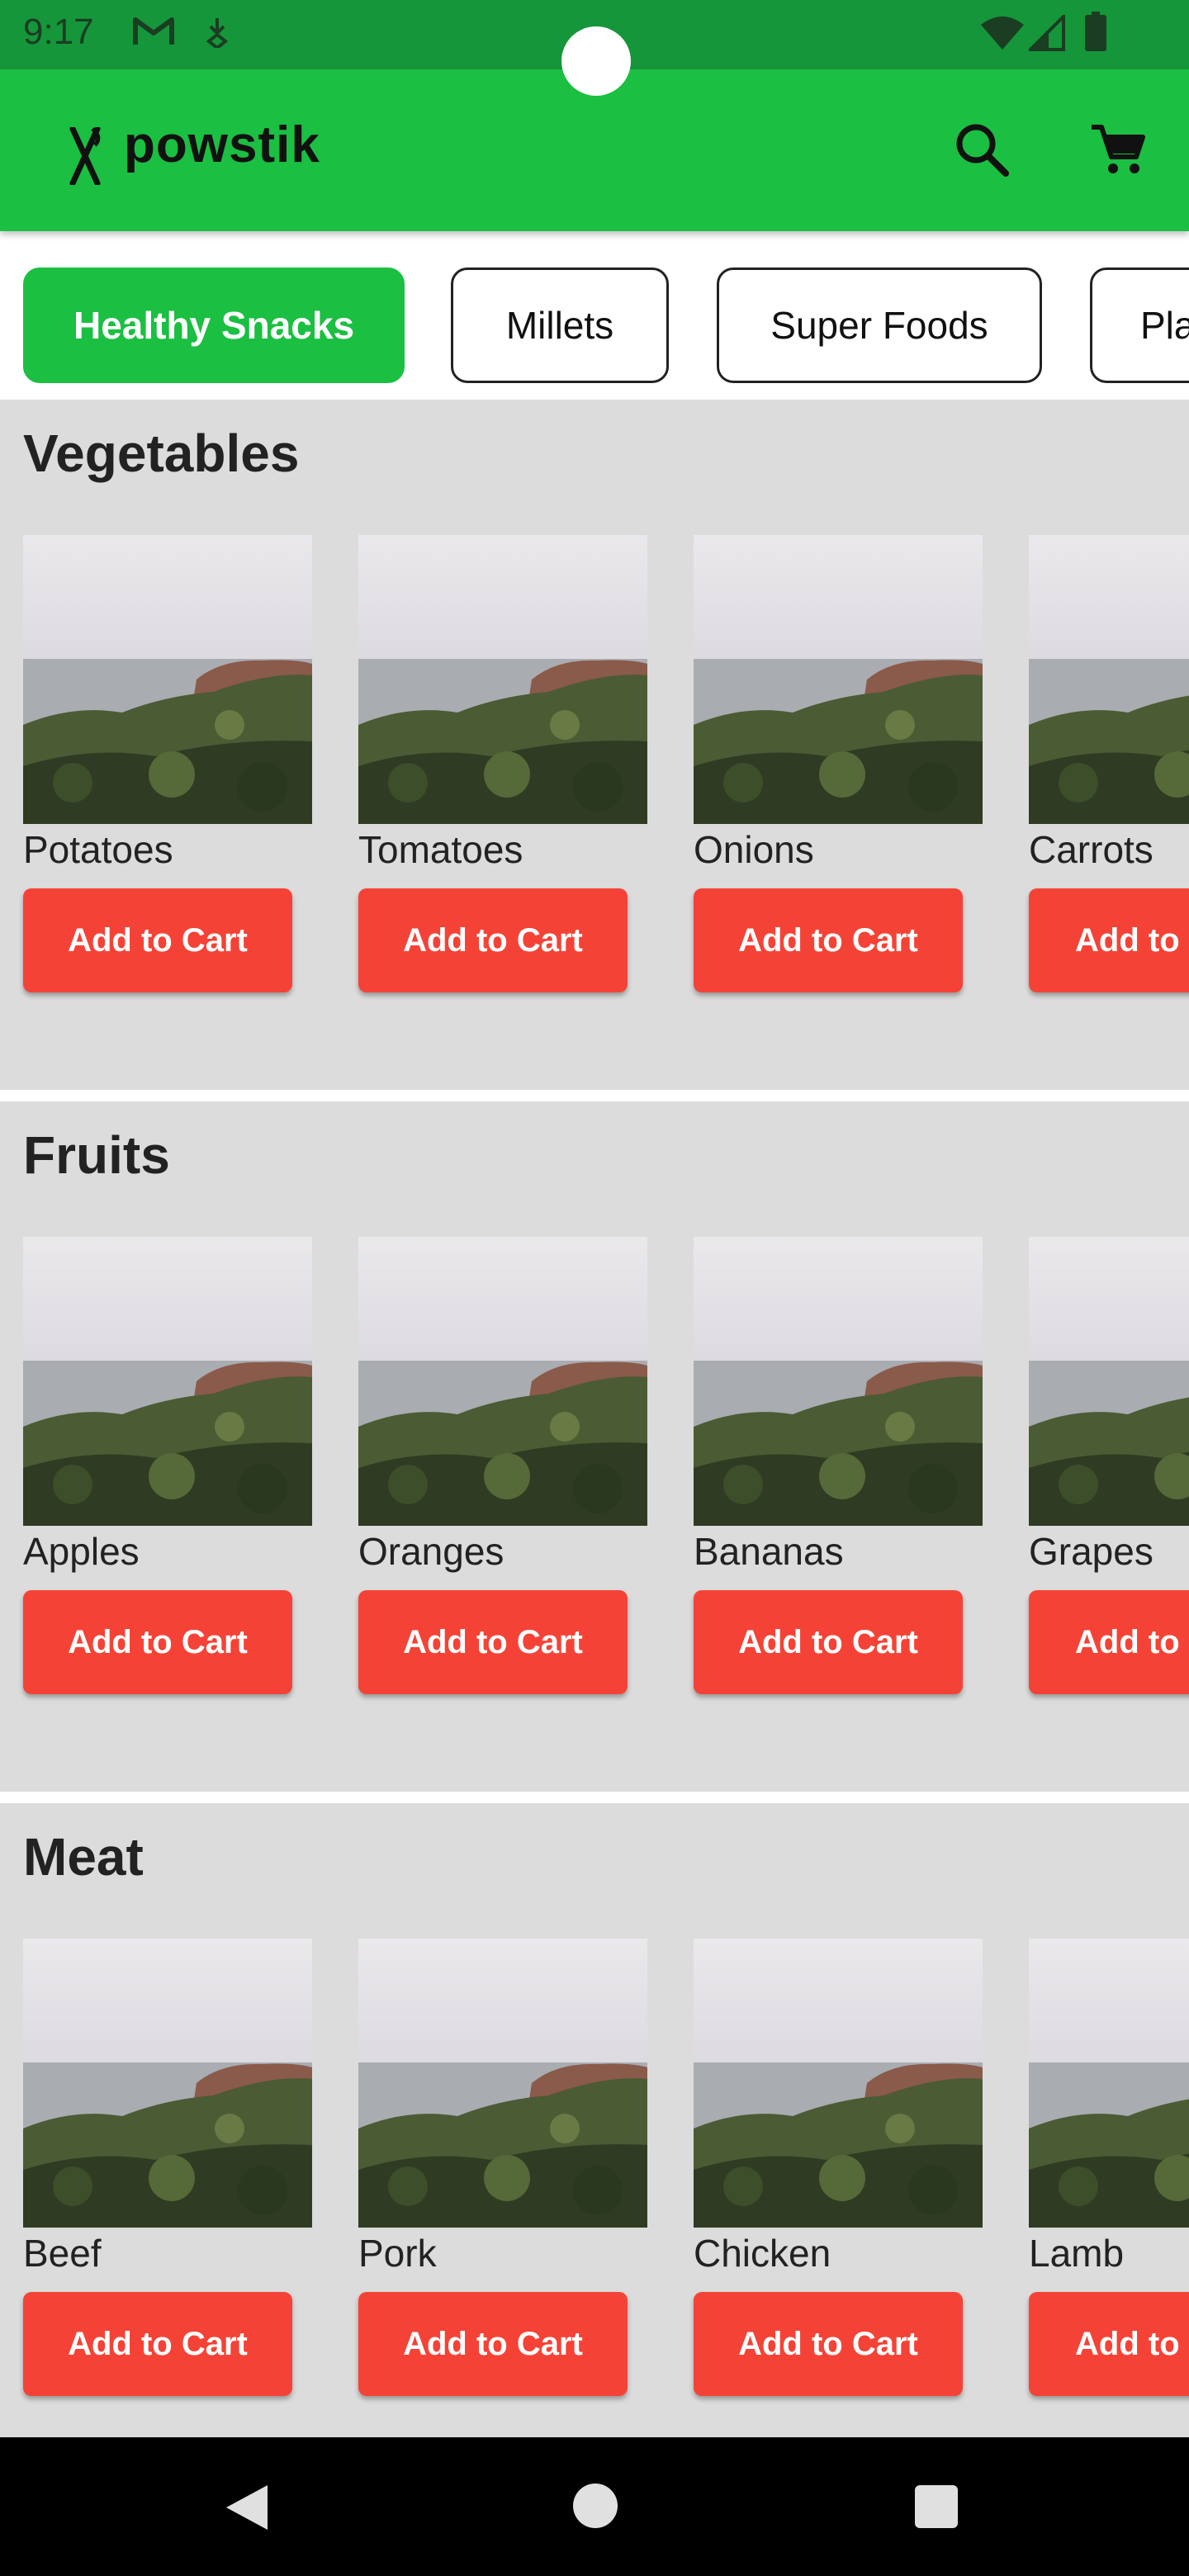 This screenshot has height=2576, width=1189. Describe the element at coordinates (98, 849) in the screenshot. I see `product-name: Potatoes` at that location.